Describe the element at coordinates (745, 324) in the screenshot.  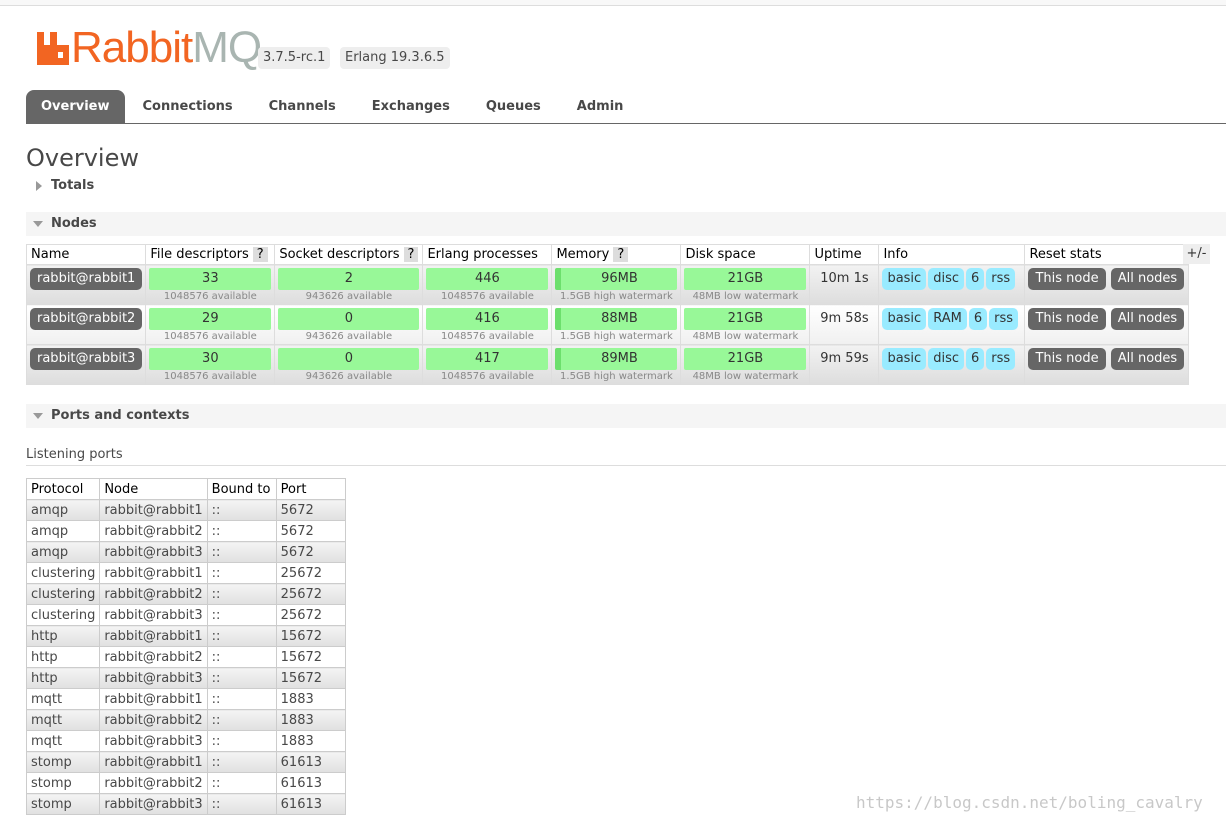
I see `disk-space-cell: 21GB 48MB low watermark` at that location.